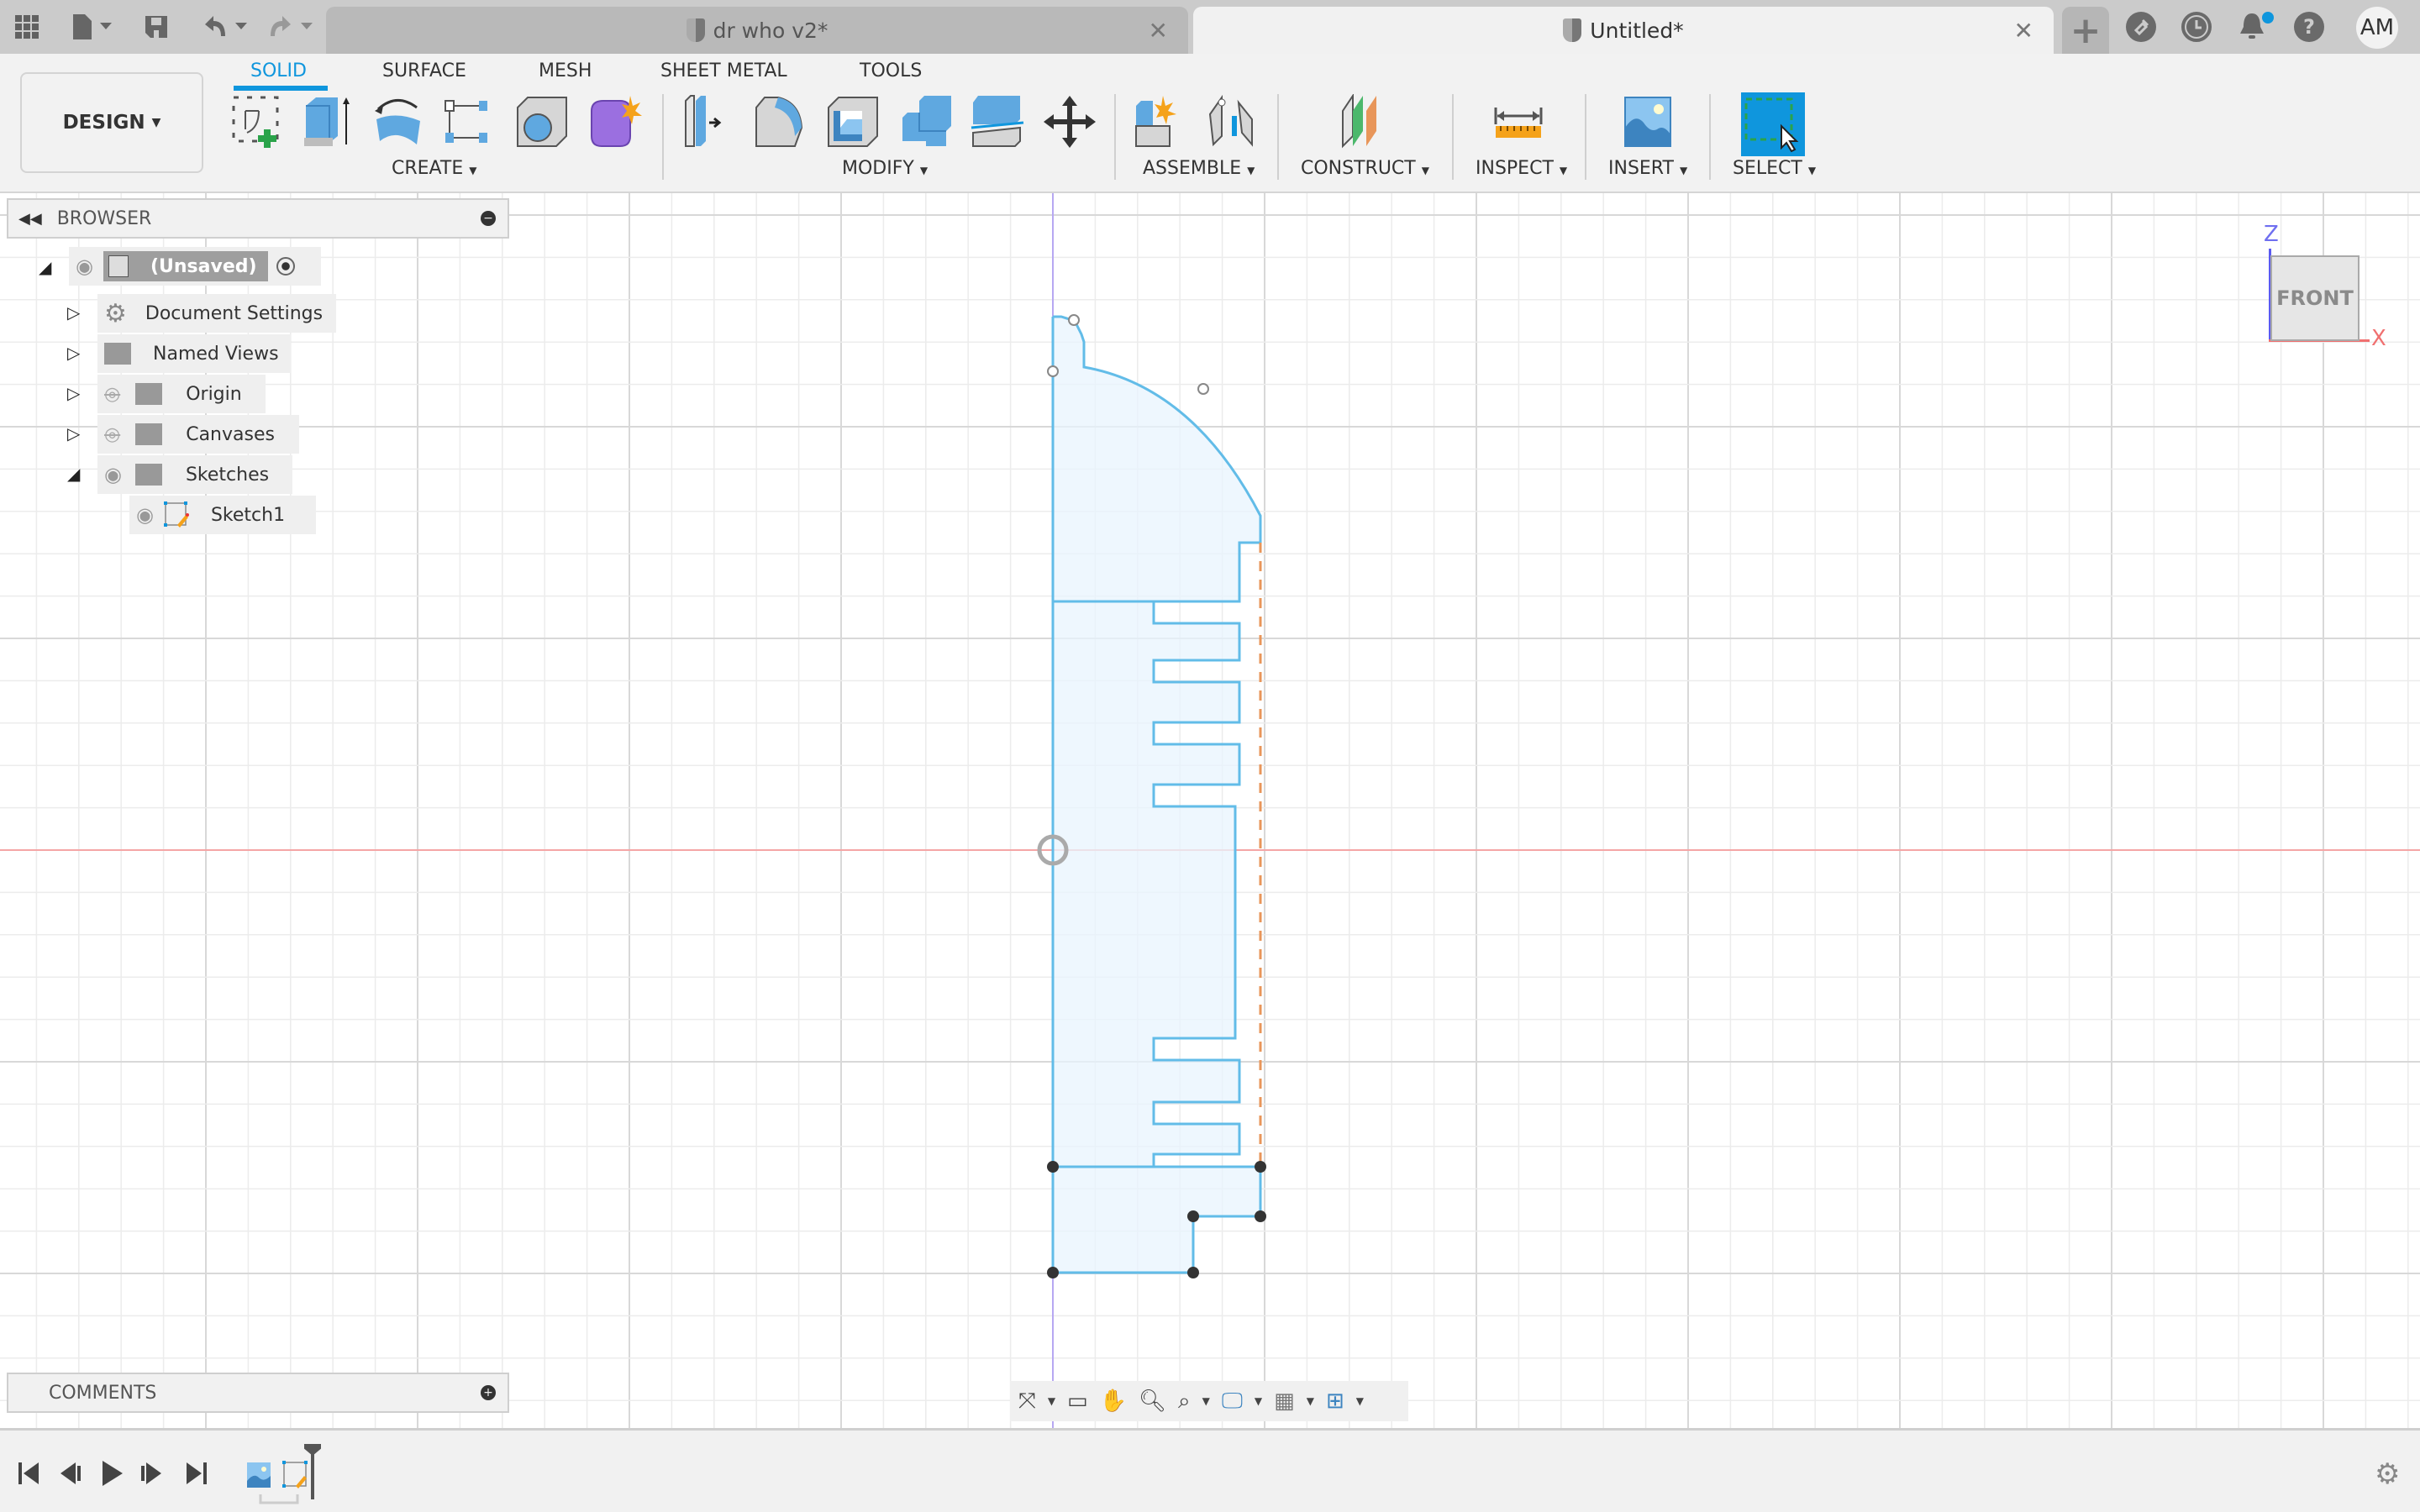 The height and width of the screenshot is (1512, 2420). What do you see at coordinates (2196, 27) in the screenshot?
I see `job-status-icon` at bounding box center [2196, 27].